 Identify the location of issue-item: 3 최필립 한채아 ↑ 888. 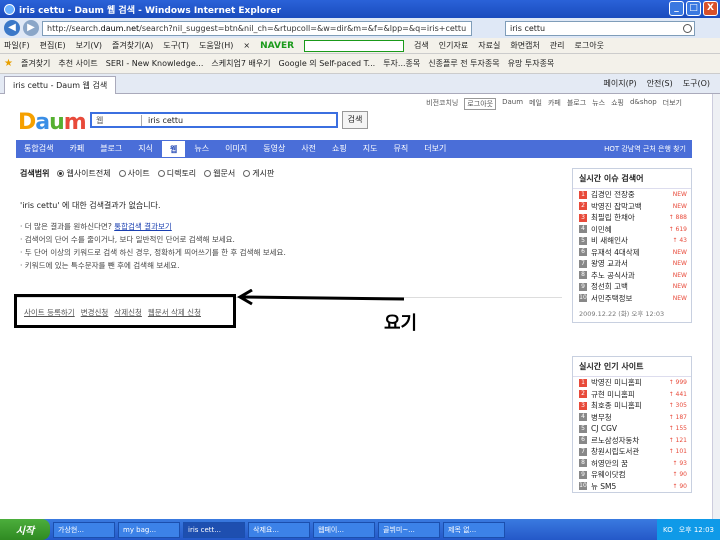
(632, 218).